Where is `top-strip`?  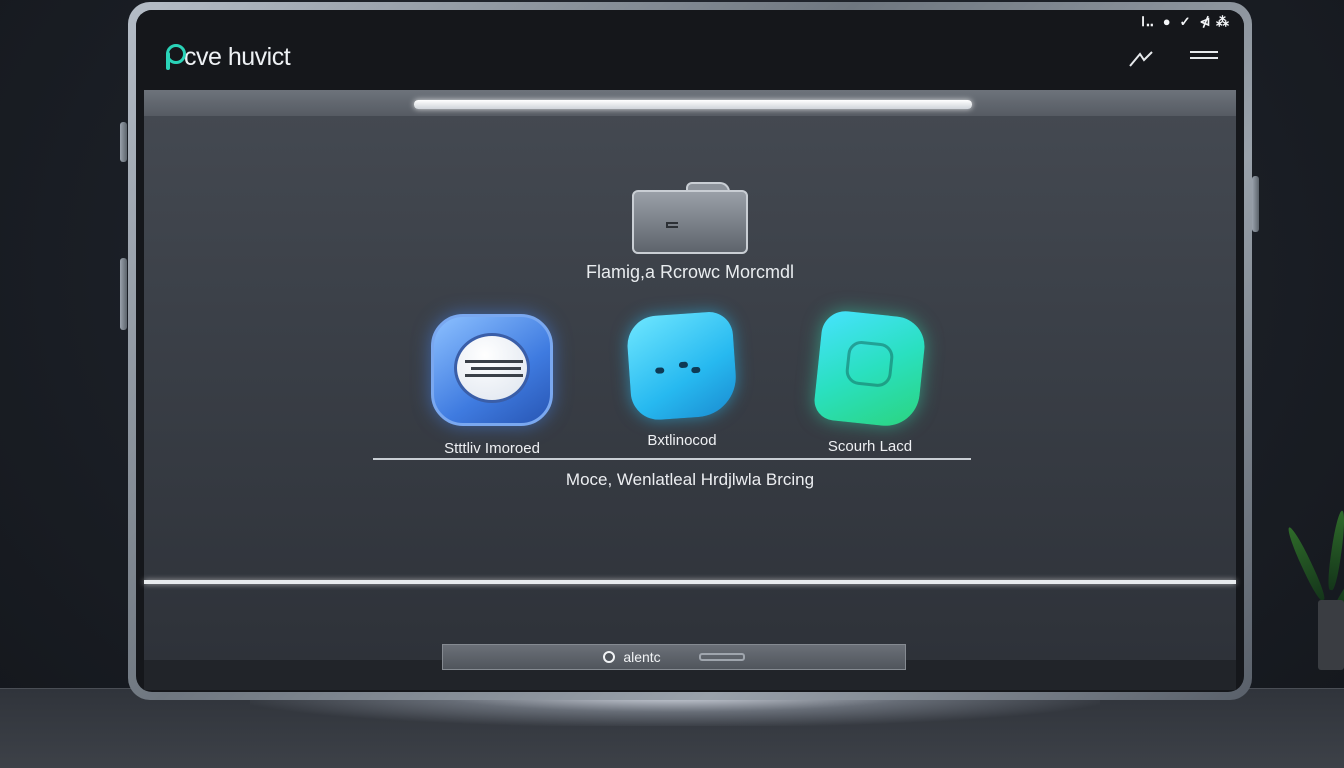 top-strip is located at coordinates (690, 103).